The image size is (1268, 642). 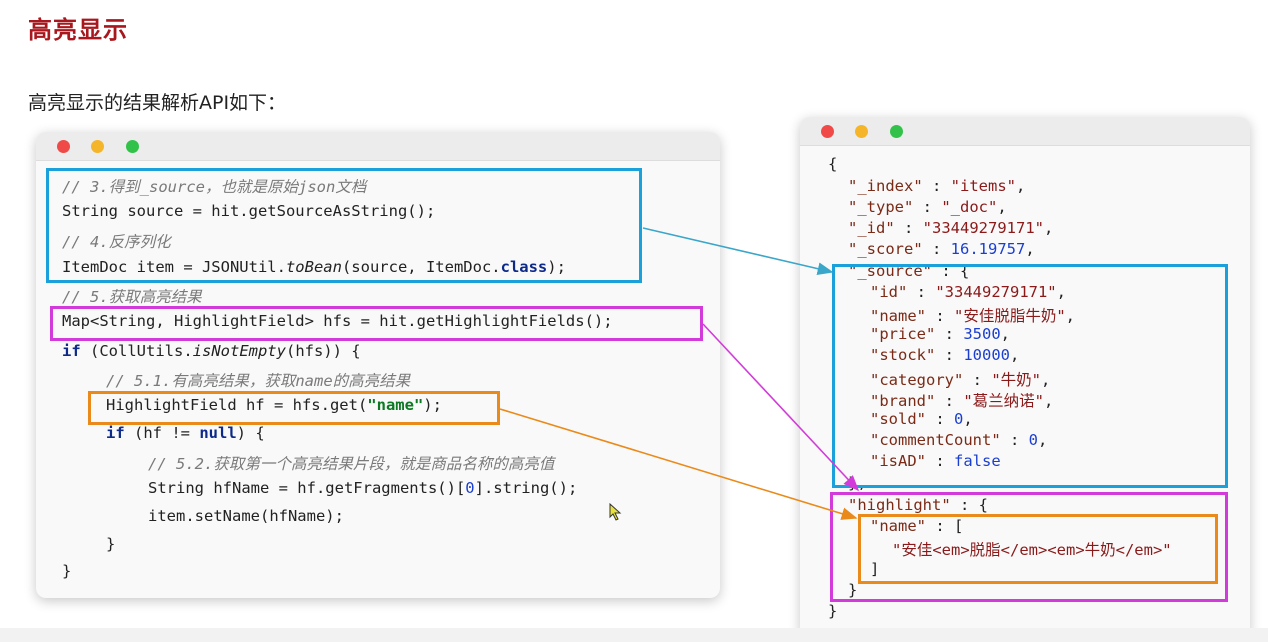 I want to click on json-line: }, so click(x=833, y=611).